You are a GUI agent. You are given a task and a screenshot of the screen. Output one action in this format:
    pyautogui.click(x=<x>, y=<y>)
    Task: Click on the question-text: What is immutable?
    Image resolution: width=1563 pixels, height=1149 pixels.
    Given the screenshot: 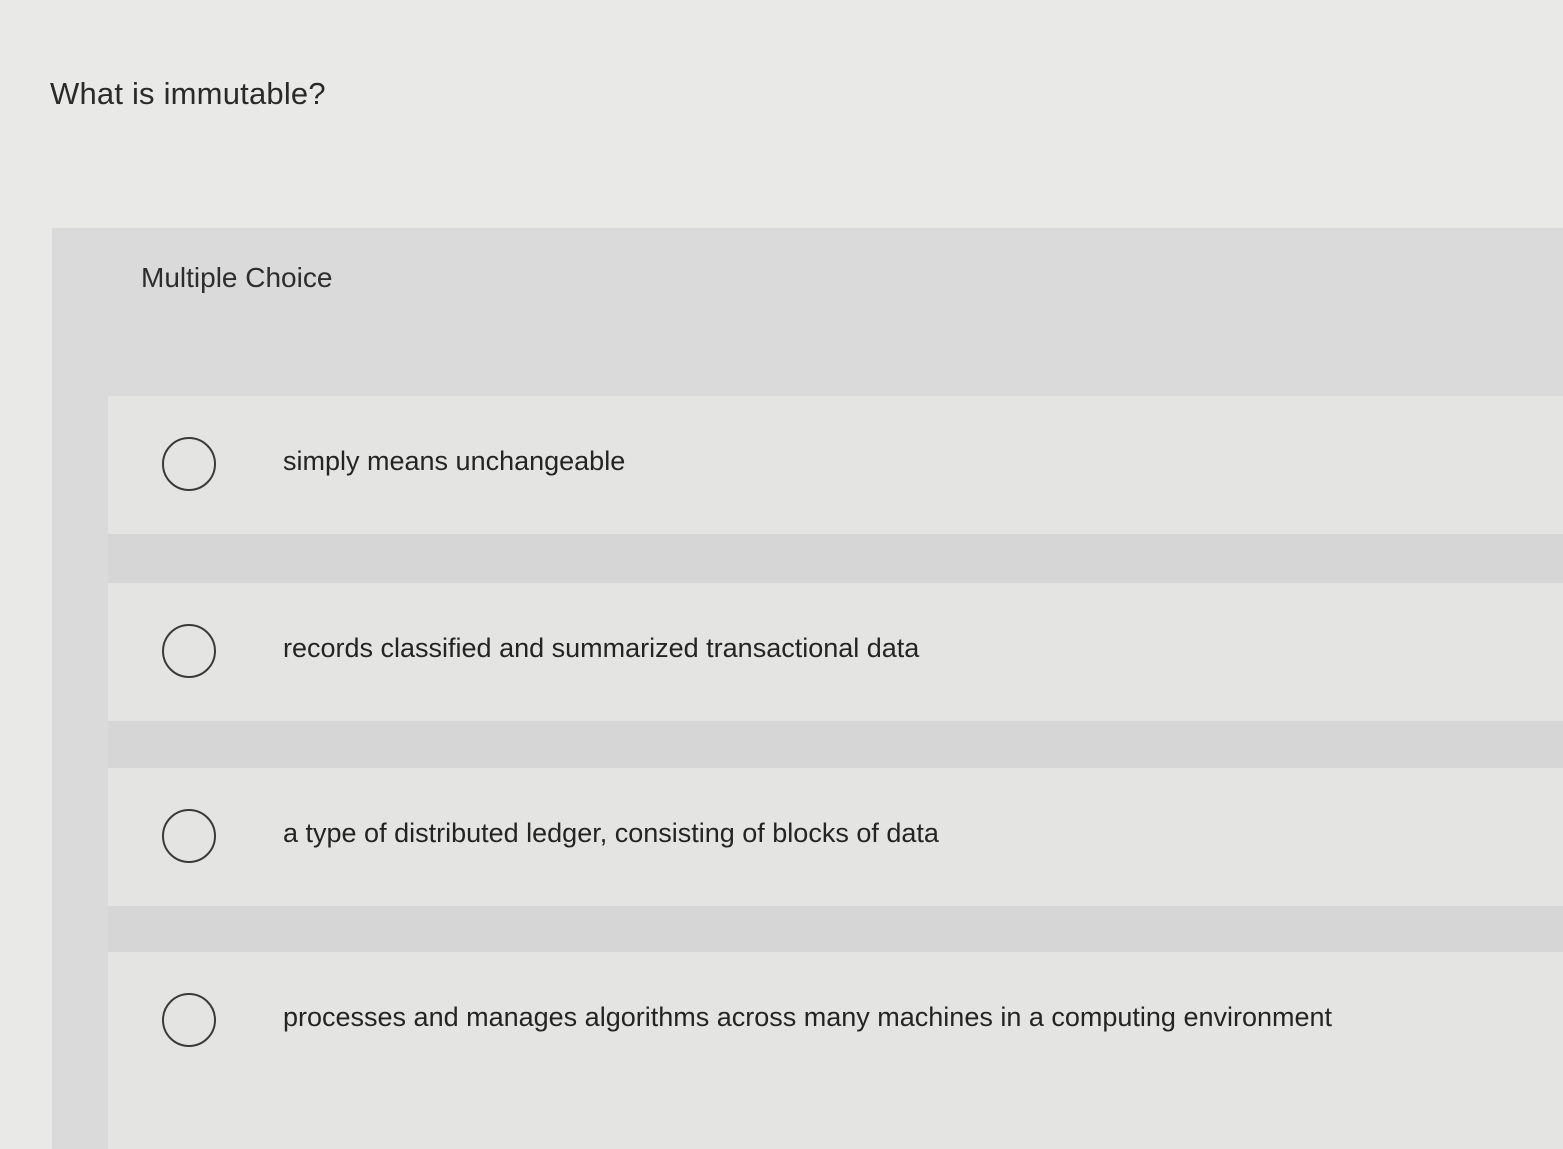 What is the action you would take?
    pyautogui.click(x=188, y=93)
    